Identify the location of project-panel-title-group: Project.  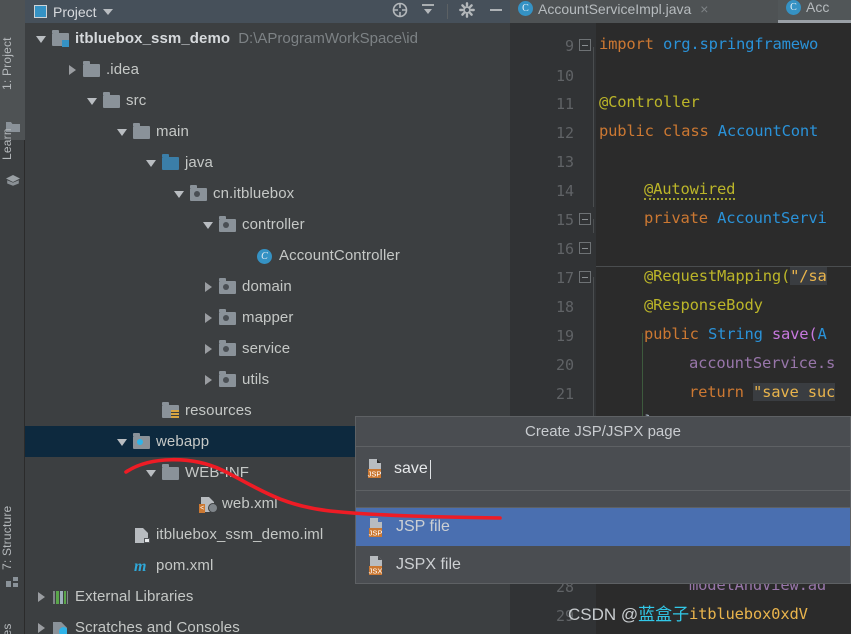
(69, 12).